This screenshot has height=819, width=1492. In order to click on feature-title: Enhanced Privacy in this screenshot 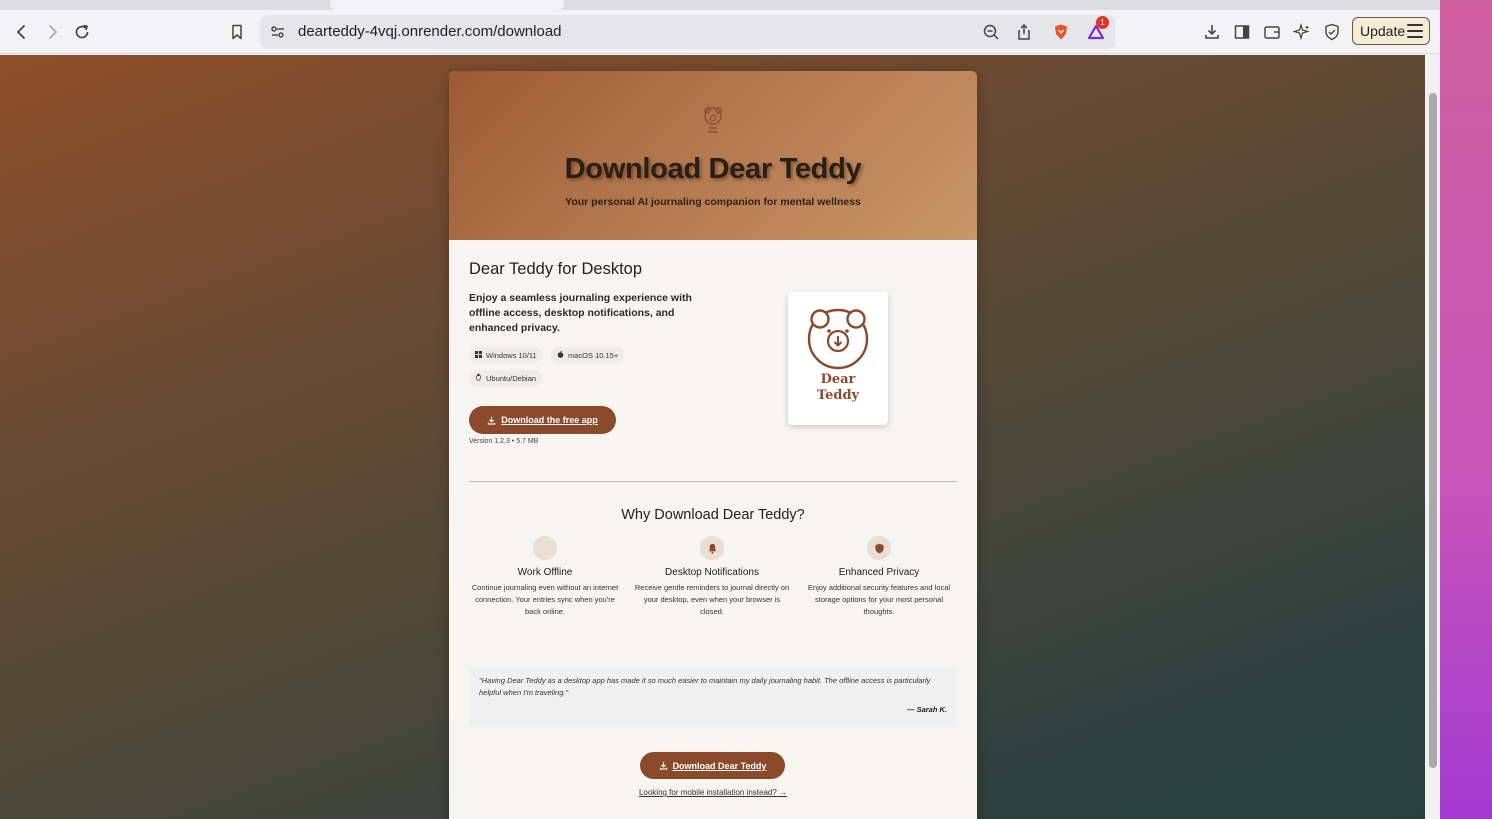, I will do `click(879, 572)`.